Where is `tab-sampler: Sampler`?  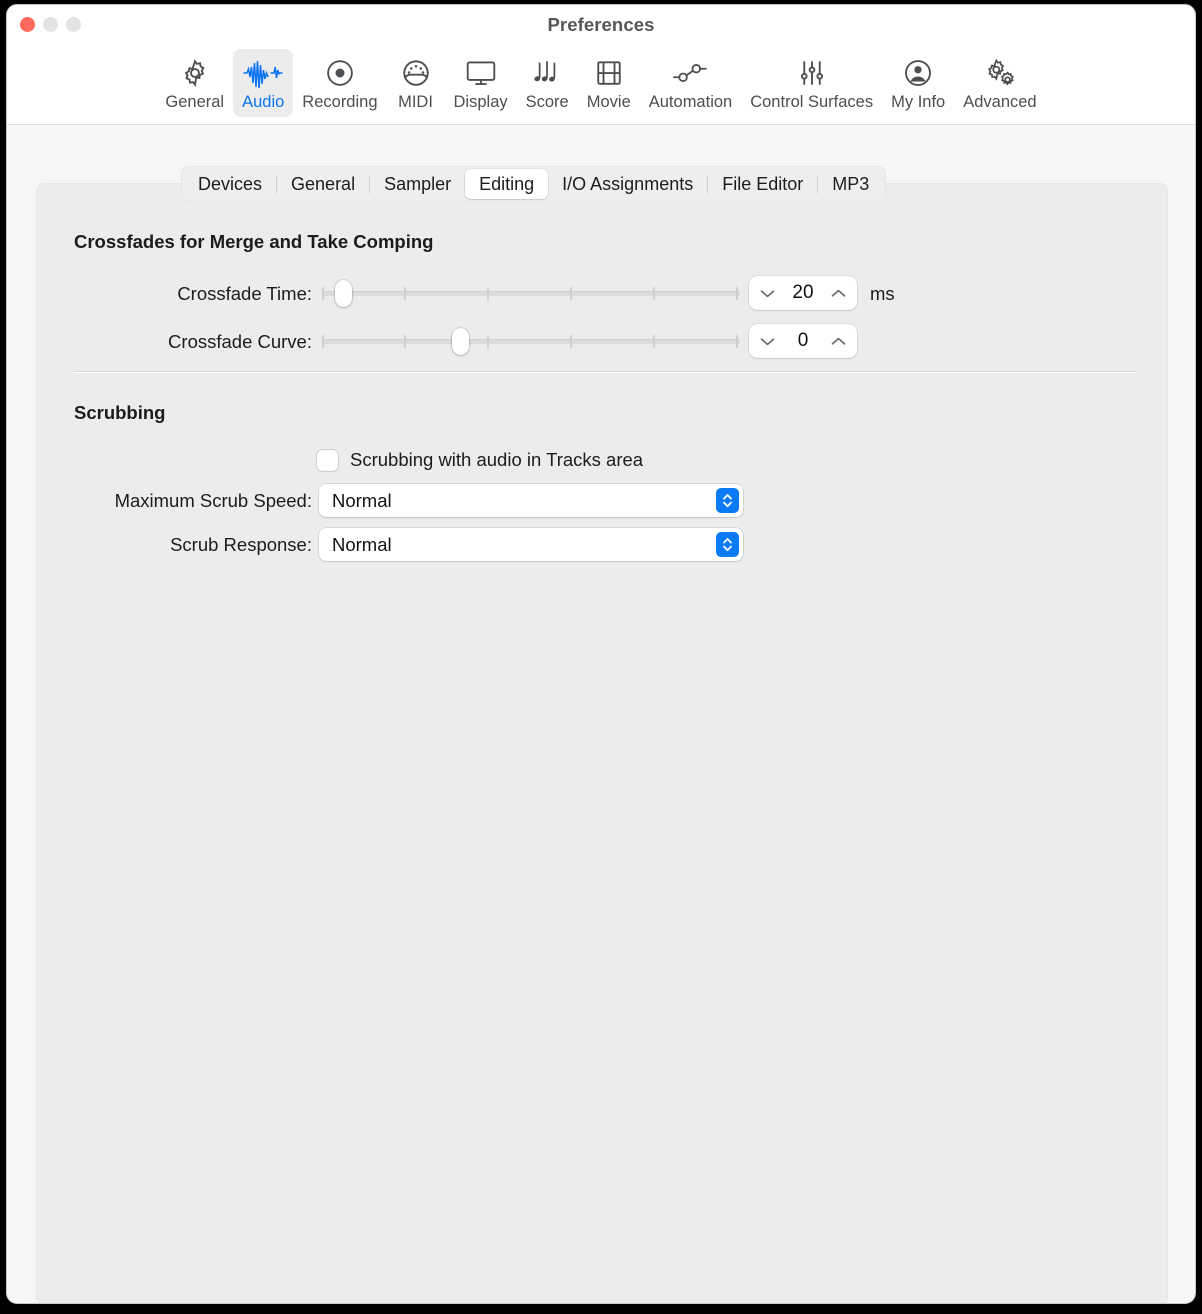 tab-sampler: Sampler is located at coordinates (417, 184).